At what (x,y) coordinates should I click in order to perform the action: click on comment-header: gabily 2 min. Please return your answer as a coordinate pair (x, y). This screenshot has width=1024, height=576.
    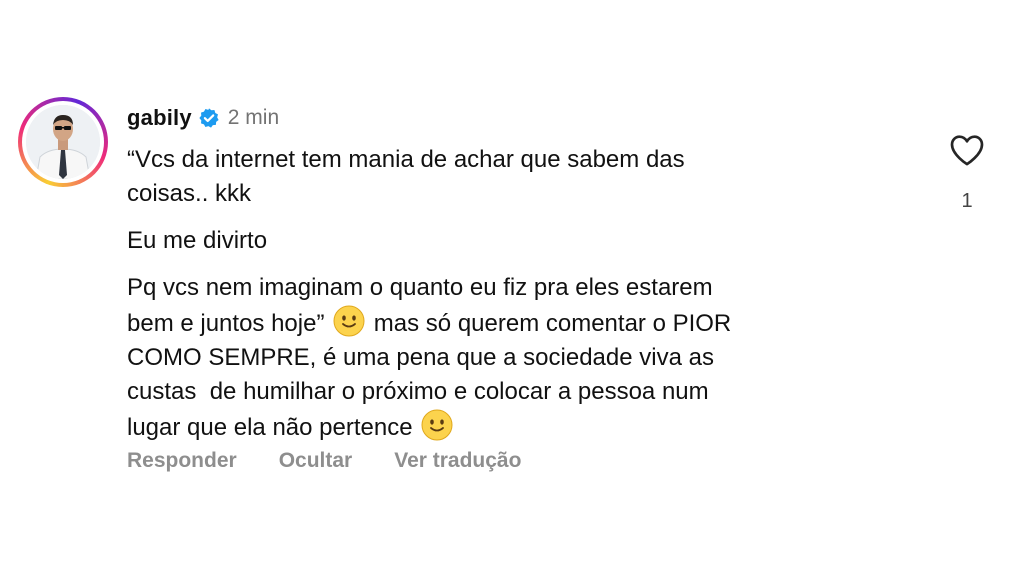
    Looking at the image, I should click on (203, 118).